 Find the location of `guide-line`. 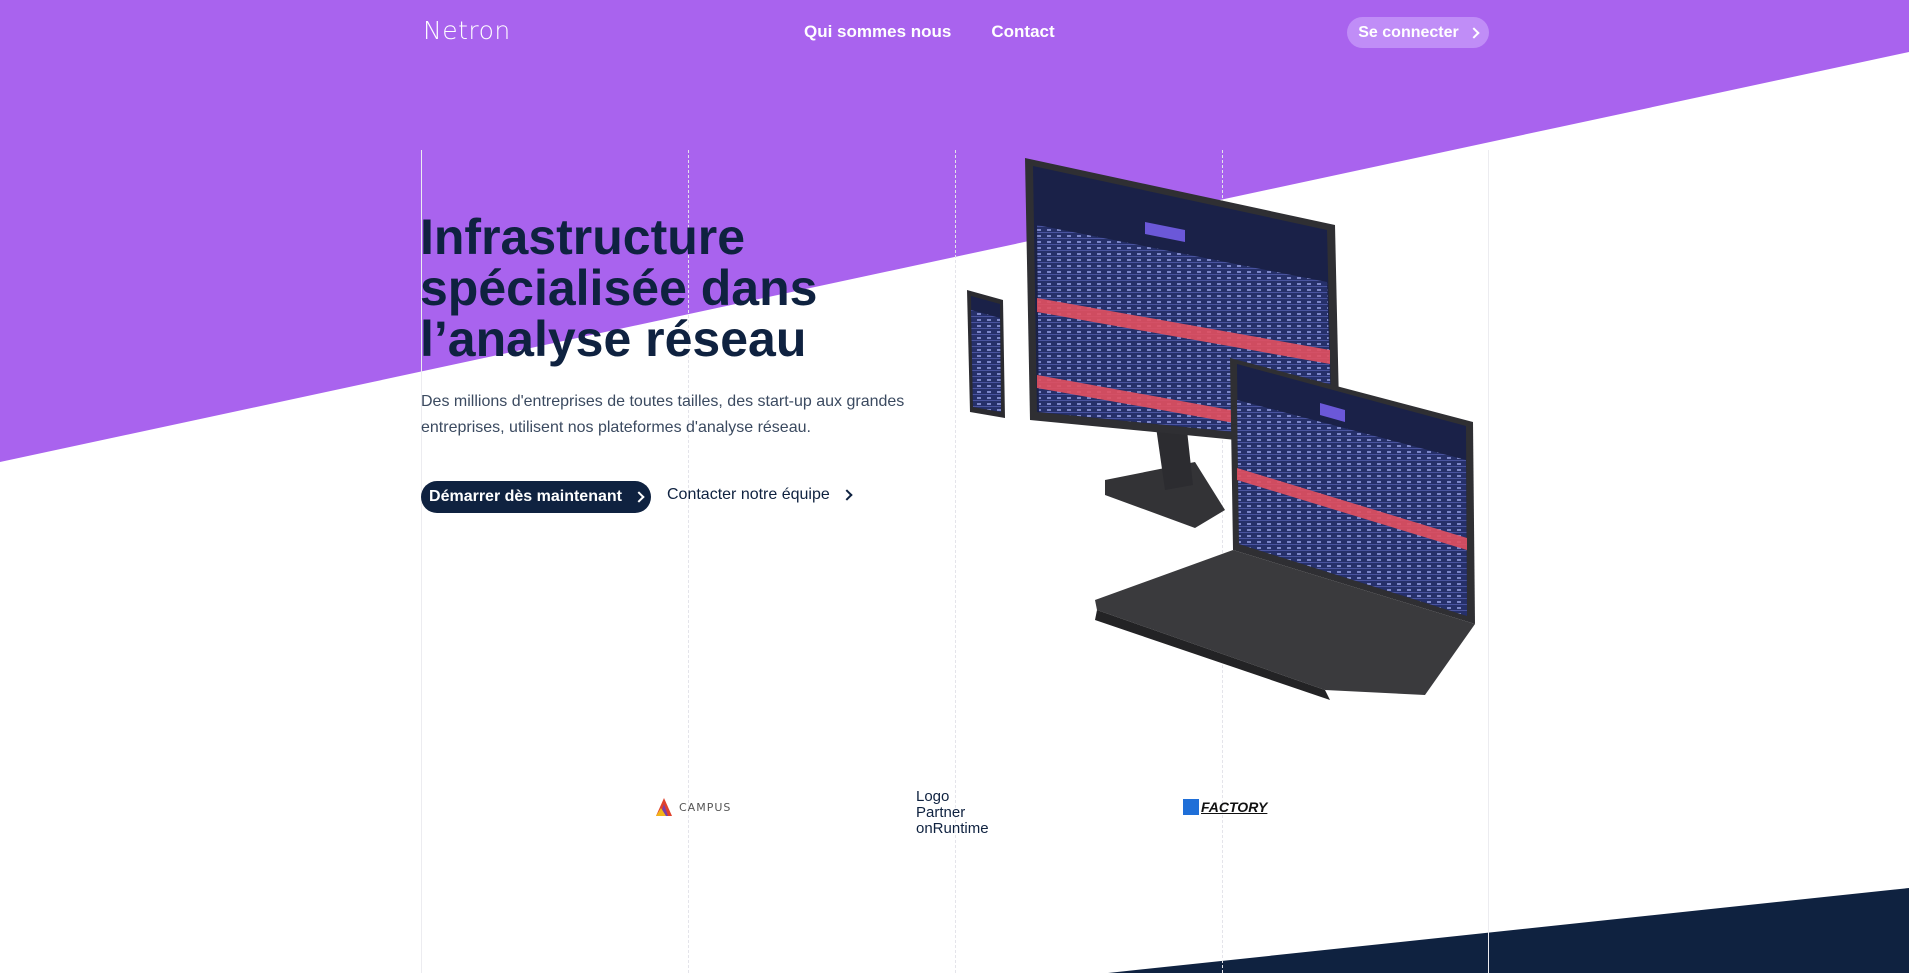

guide-line is located at coordinates (1488, 561).